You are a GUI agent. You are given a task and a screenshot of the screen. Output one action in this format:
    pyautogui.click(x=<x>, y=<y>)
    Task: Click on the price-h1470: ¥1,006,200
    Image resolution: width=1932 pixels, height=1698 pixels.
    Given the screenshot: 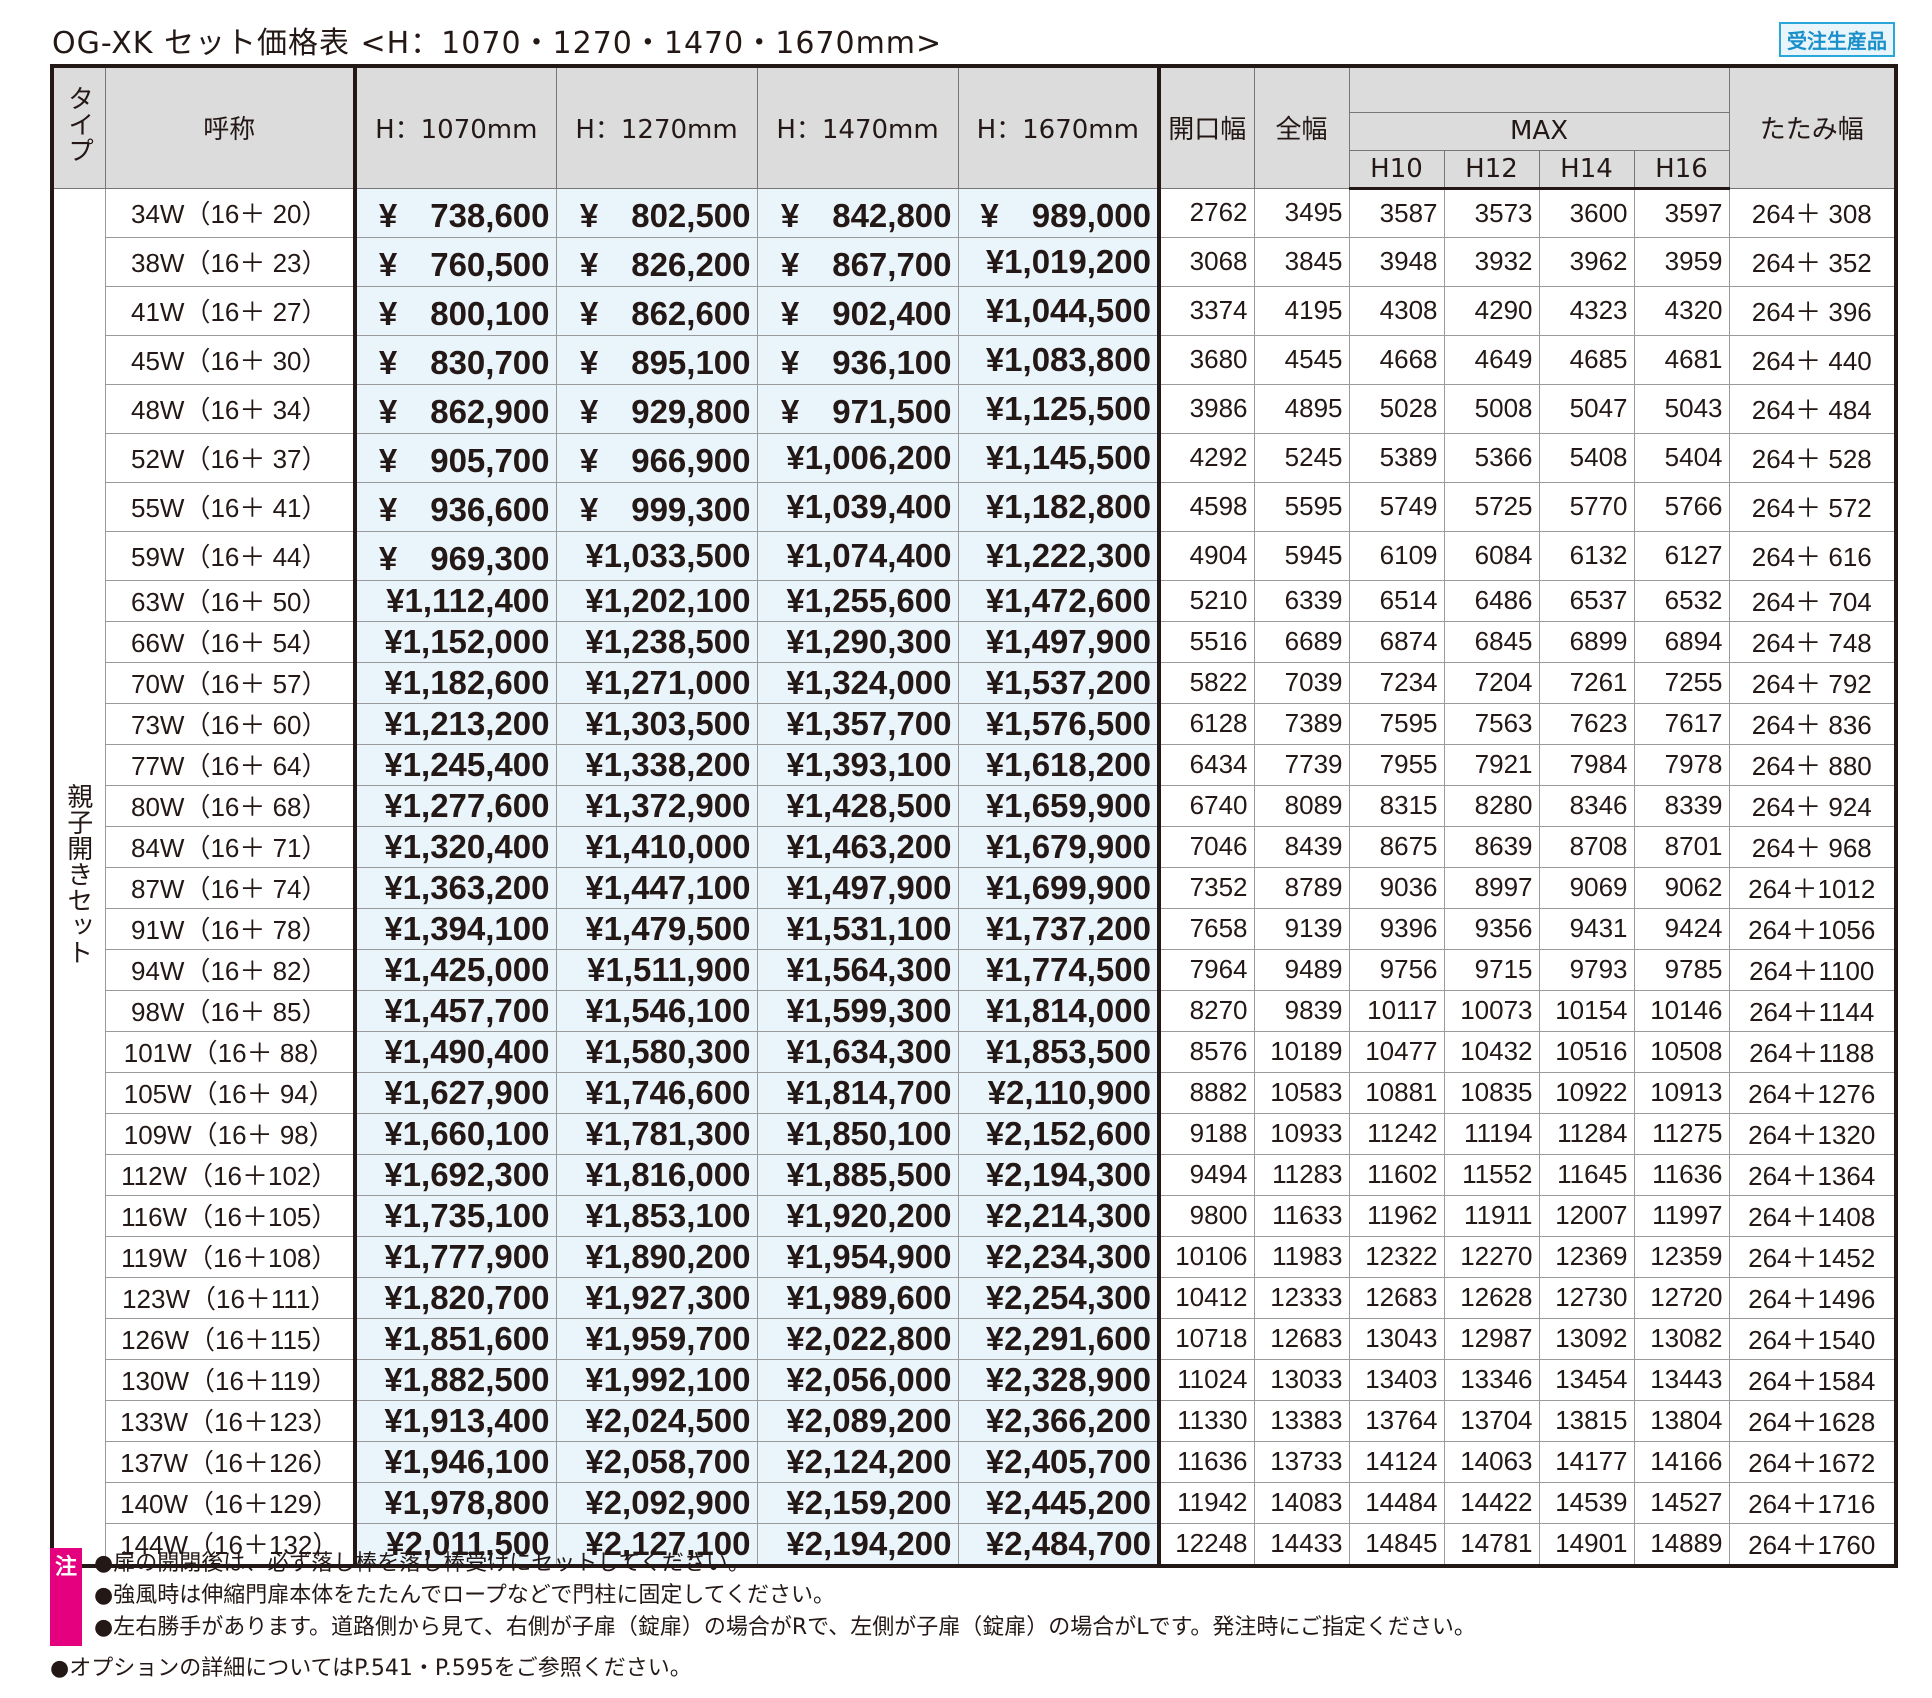 What is the action you would take?
    pyautogui.click(x=857, y=457)
    